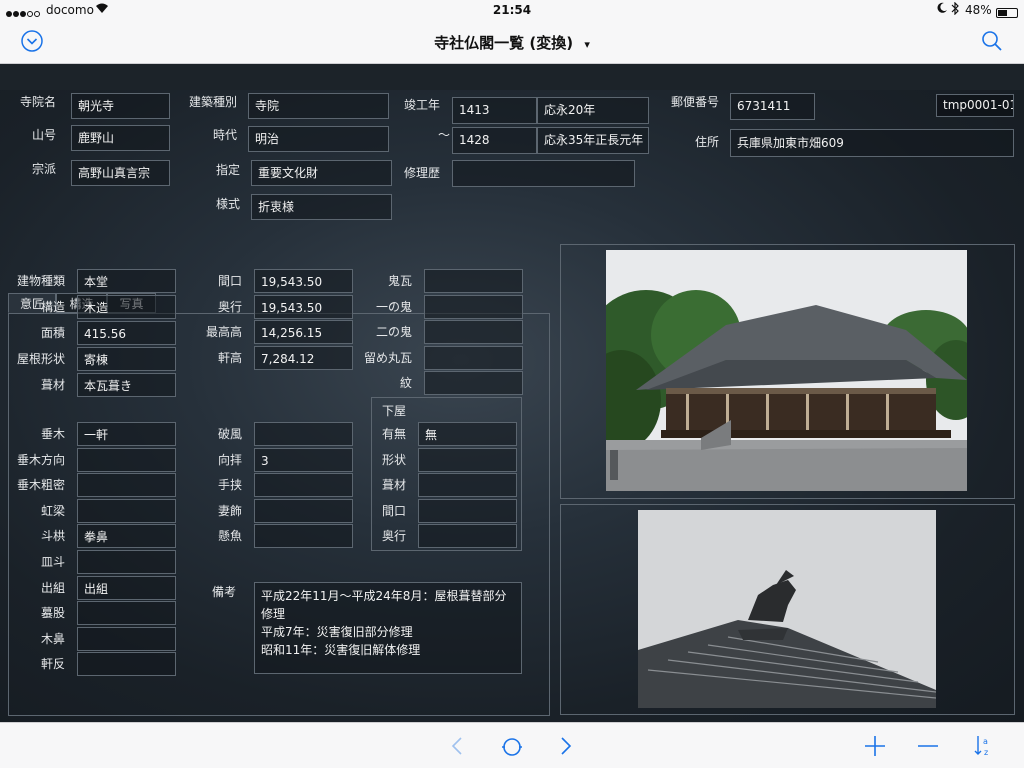 The image size is (1024, 768). Describe the element at coordinates (126, 333) in the screenshot. I see `design-col1-field: 415.56` at that location.